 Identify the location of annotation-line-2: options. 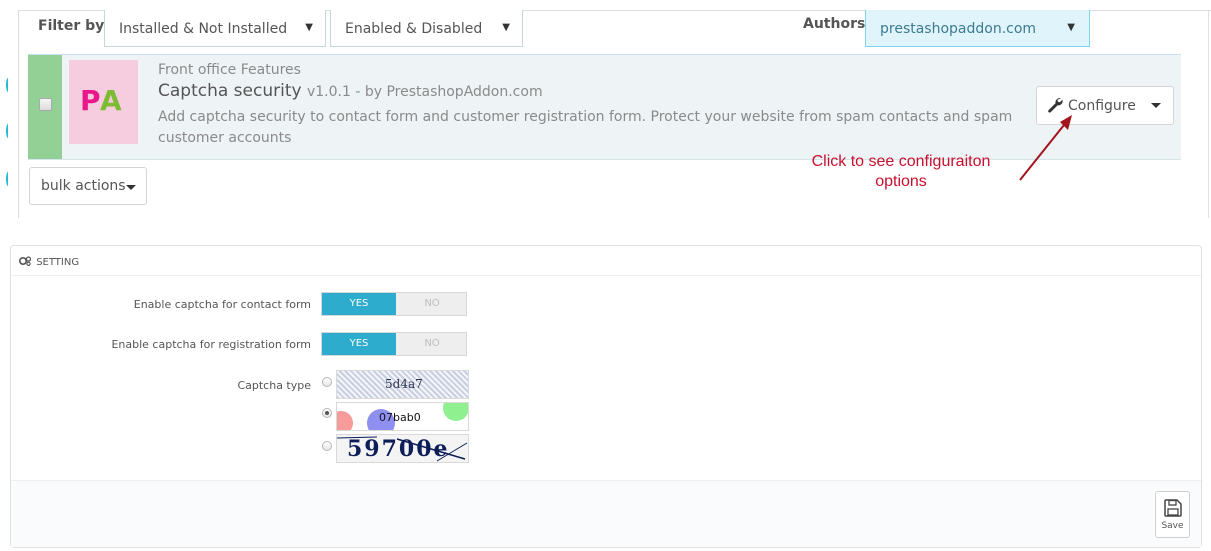
(901, 181).